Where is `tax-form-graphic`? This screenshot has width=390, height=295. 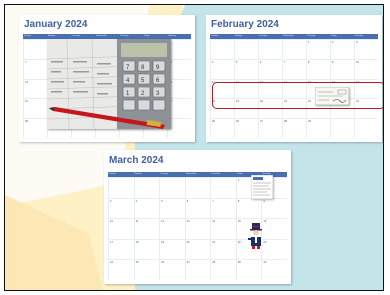 tax-form-graphic is located at coordinates (262, 187).